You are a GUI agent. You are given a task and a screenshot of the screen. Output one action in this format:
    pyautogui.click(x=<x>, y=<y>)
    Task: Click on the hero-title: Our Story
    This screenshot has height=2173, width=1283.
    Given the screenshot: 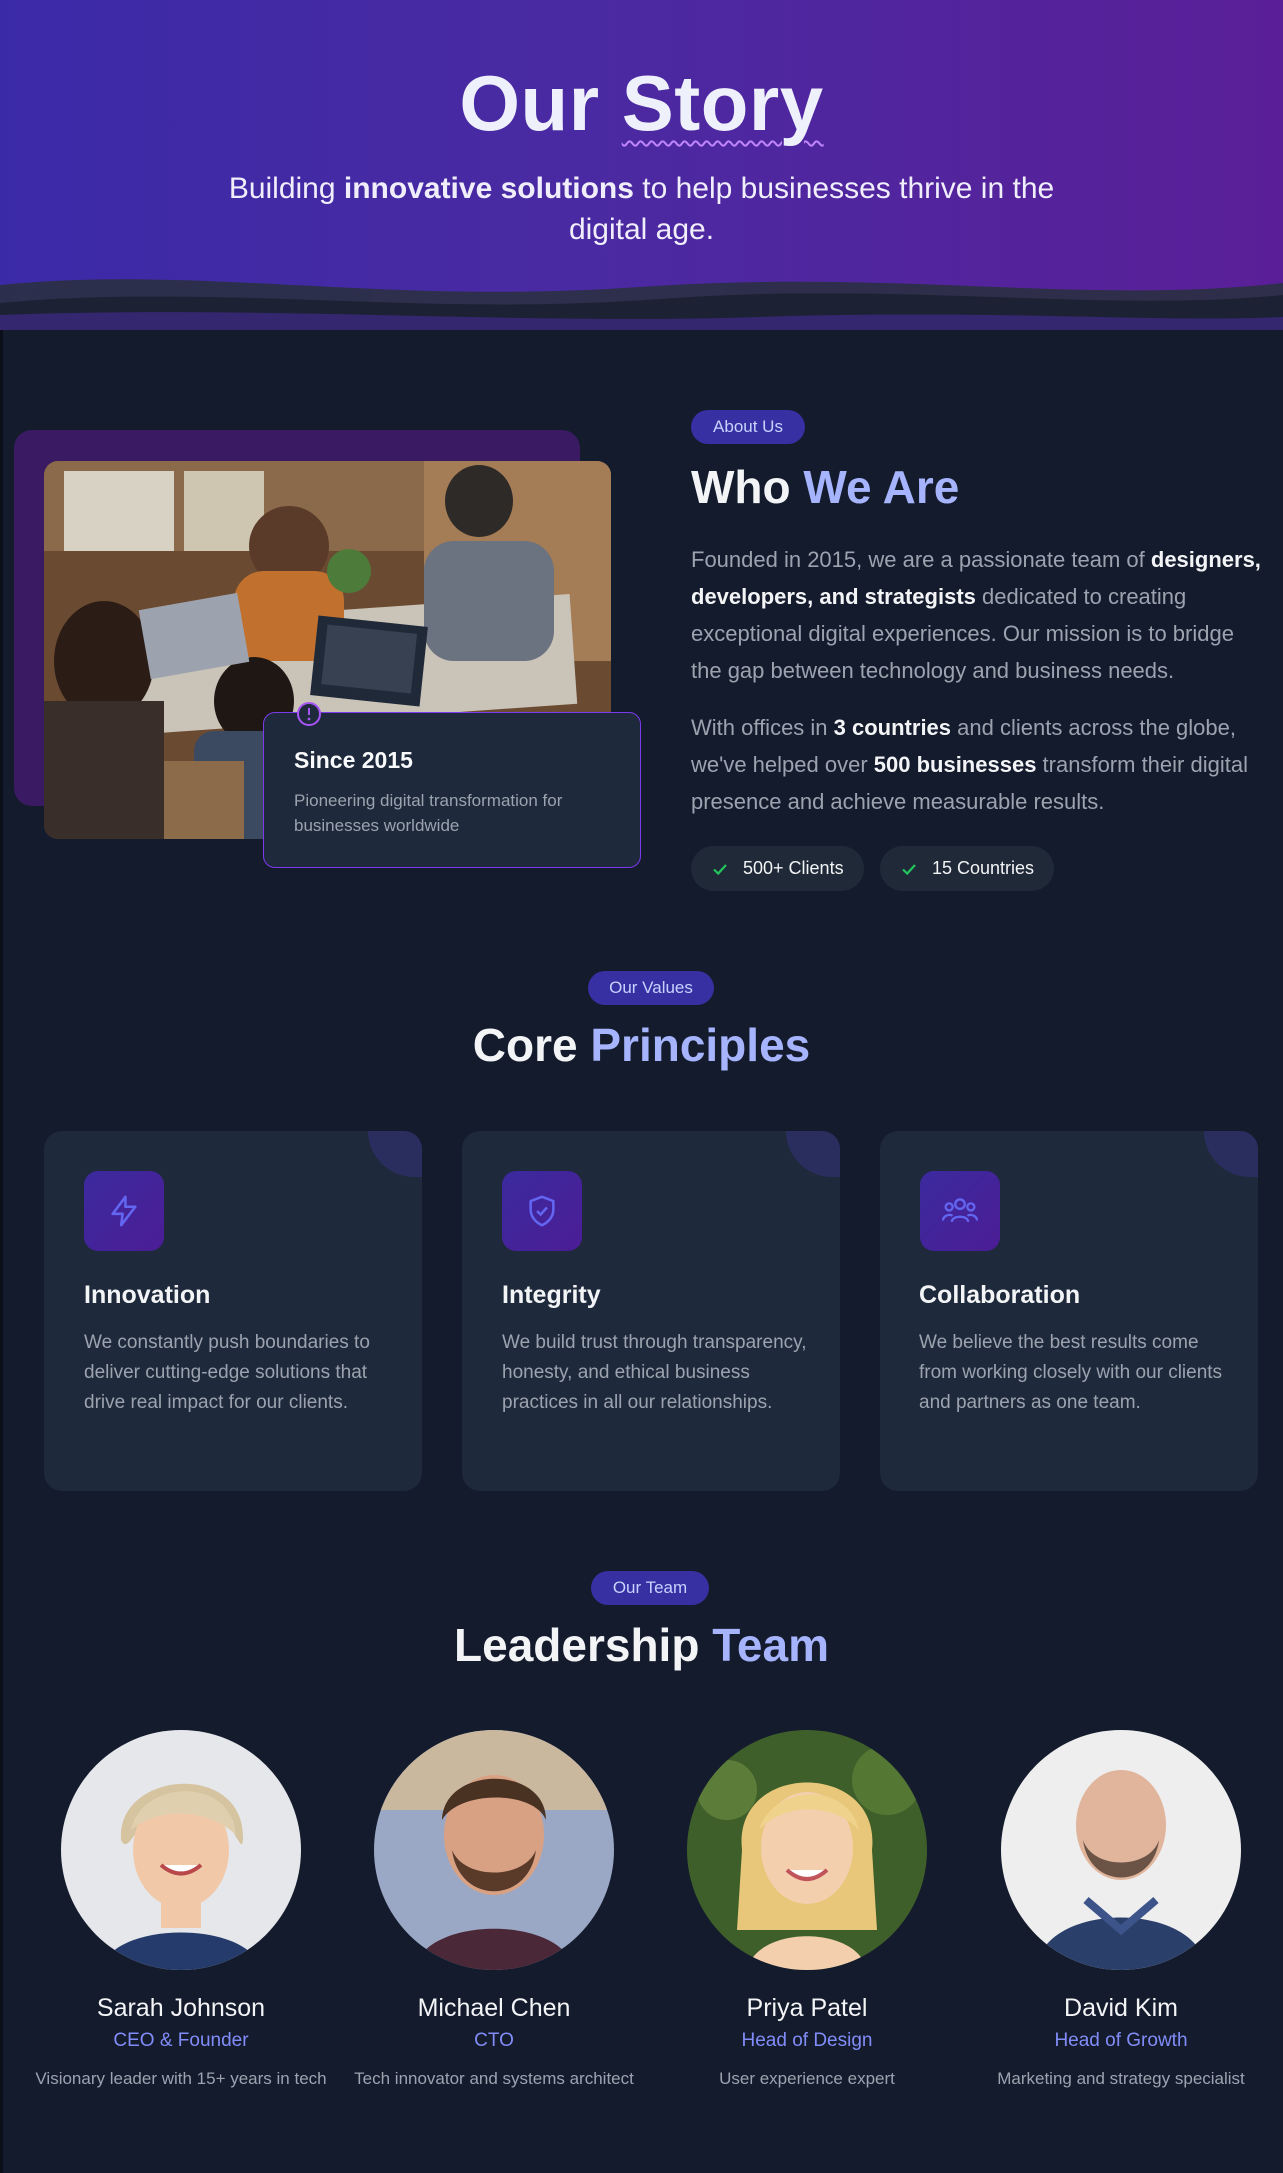 What is the action you would take?
    pyautogui.click(x=641, y=103)
    